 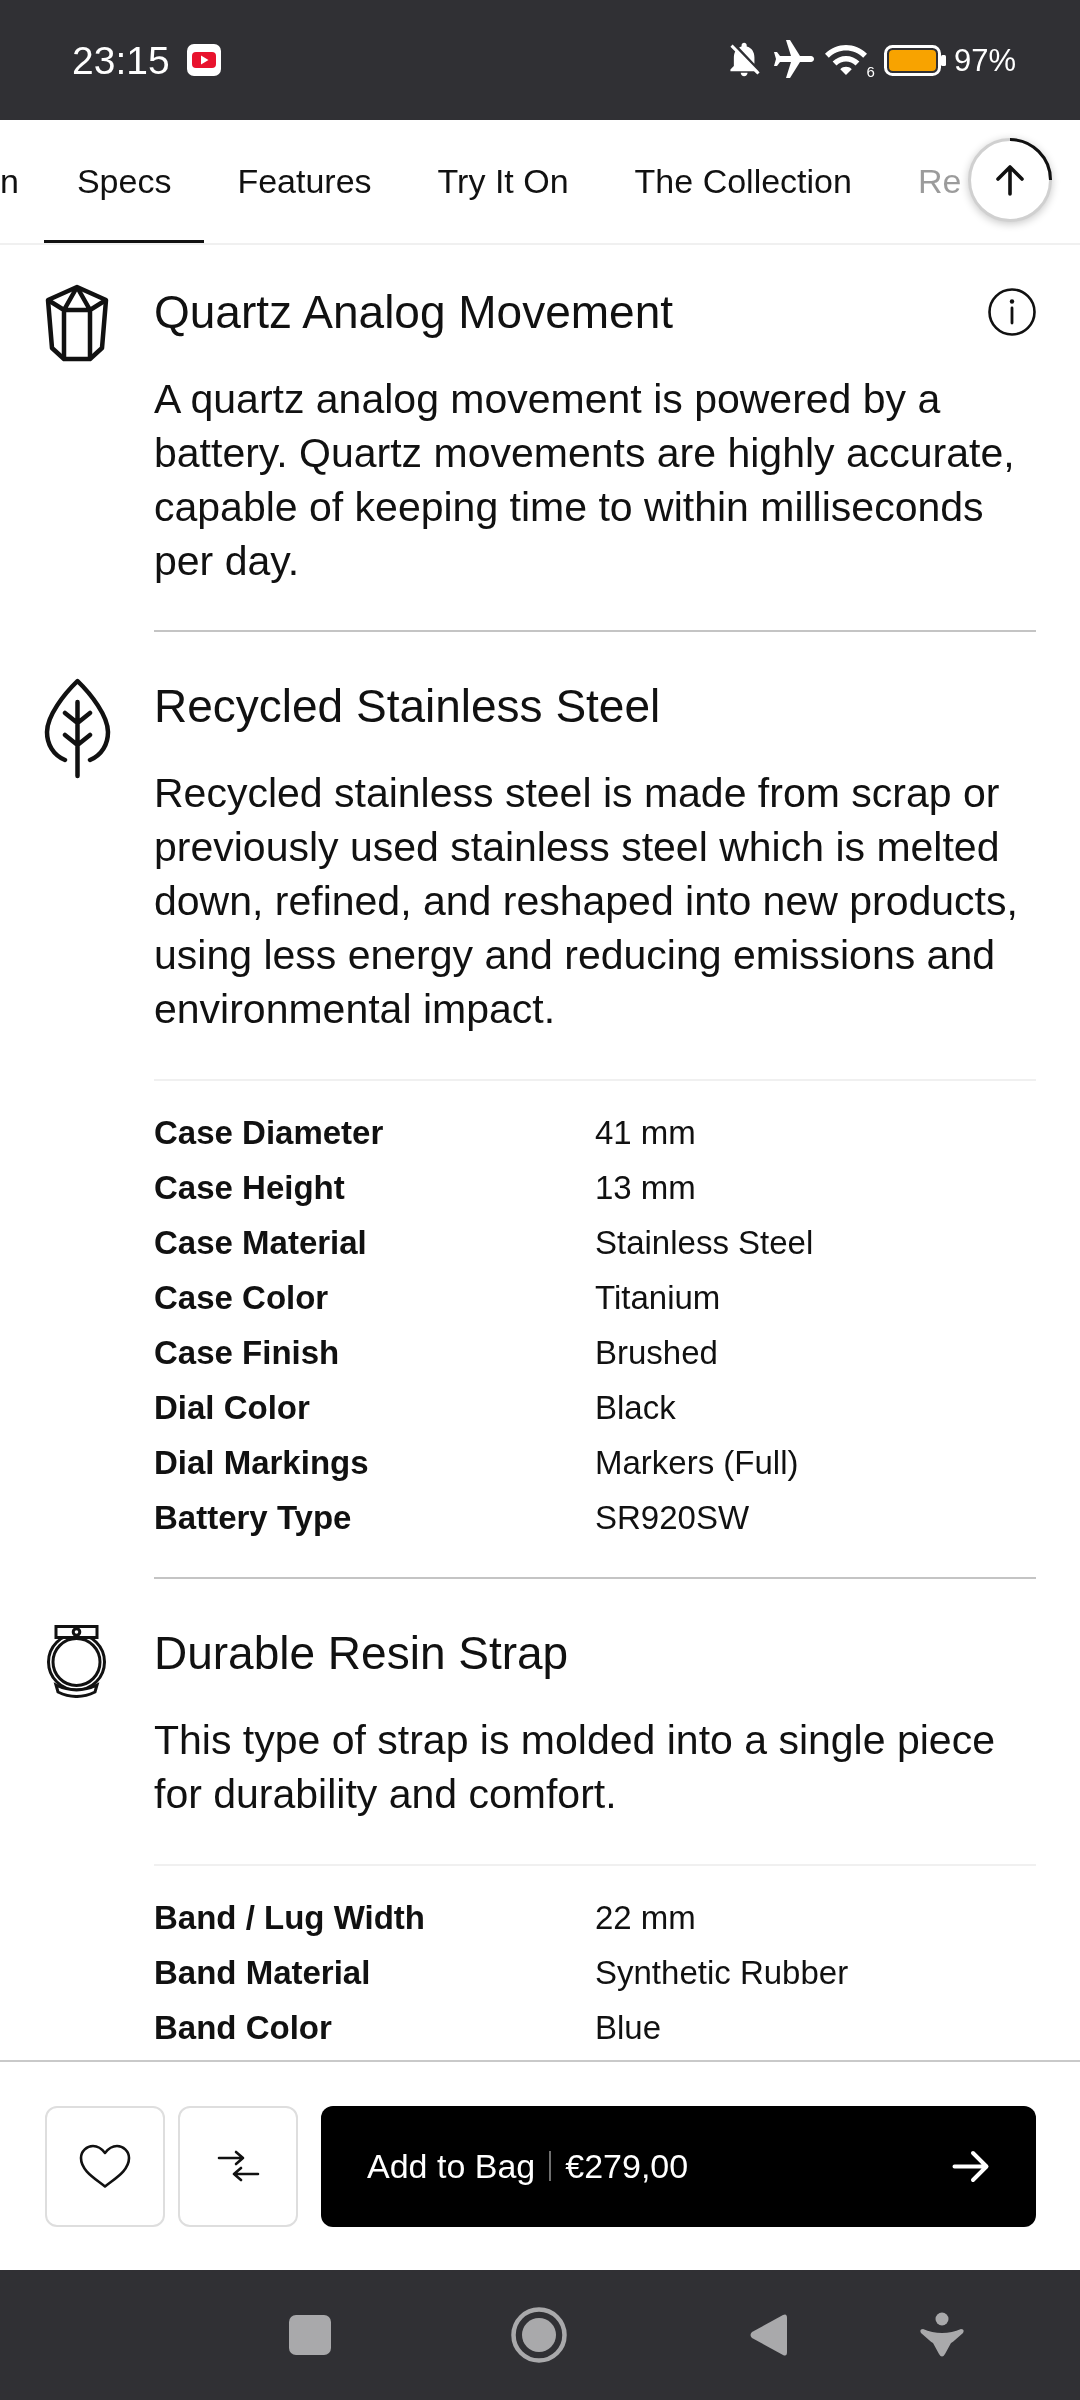 What do you see at coordinates (586, 901) in the screenshot?
I see `section-description: Recycled stainless steel is made from scrap or previously used stainless steel which is melted down, refined, and reshaped into new products, using less energy and reducing emissions and environmental impact.` at bounding box center [586, 901].